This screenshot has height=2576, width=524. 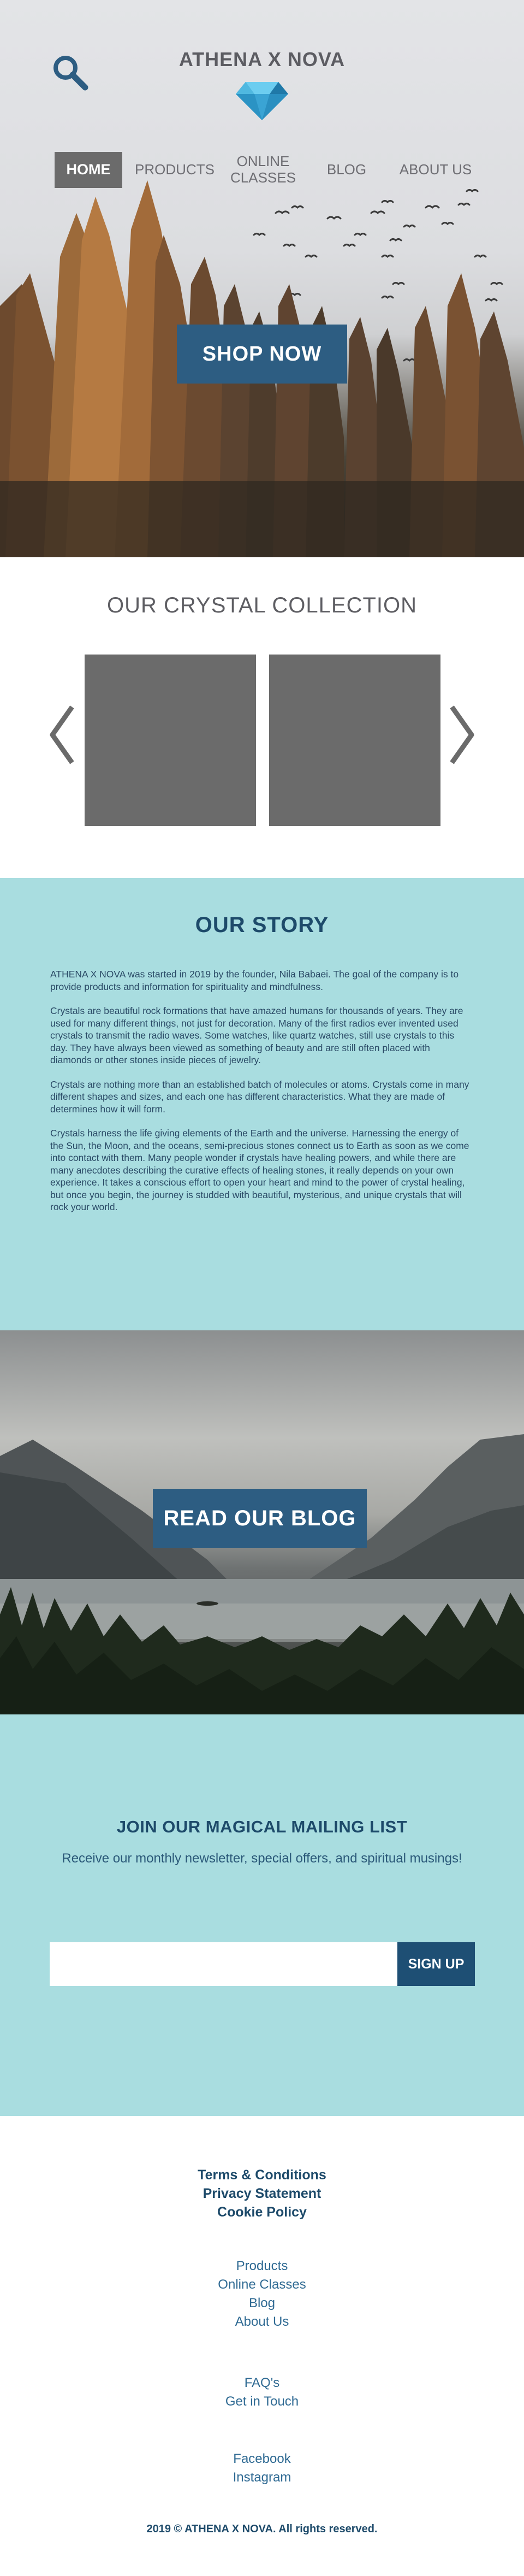 What do you see at coordinates (262, 2194) in the screenshot?
I see `footer-link-privacy: Privacy Statement` at bounding box center [262, 2194].